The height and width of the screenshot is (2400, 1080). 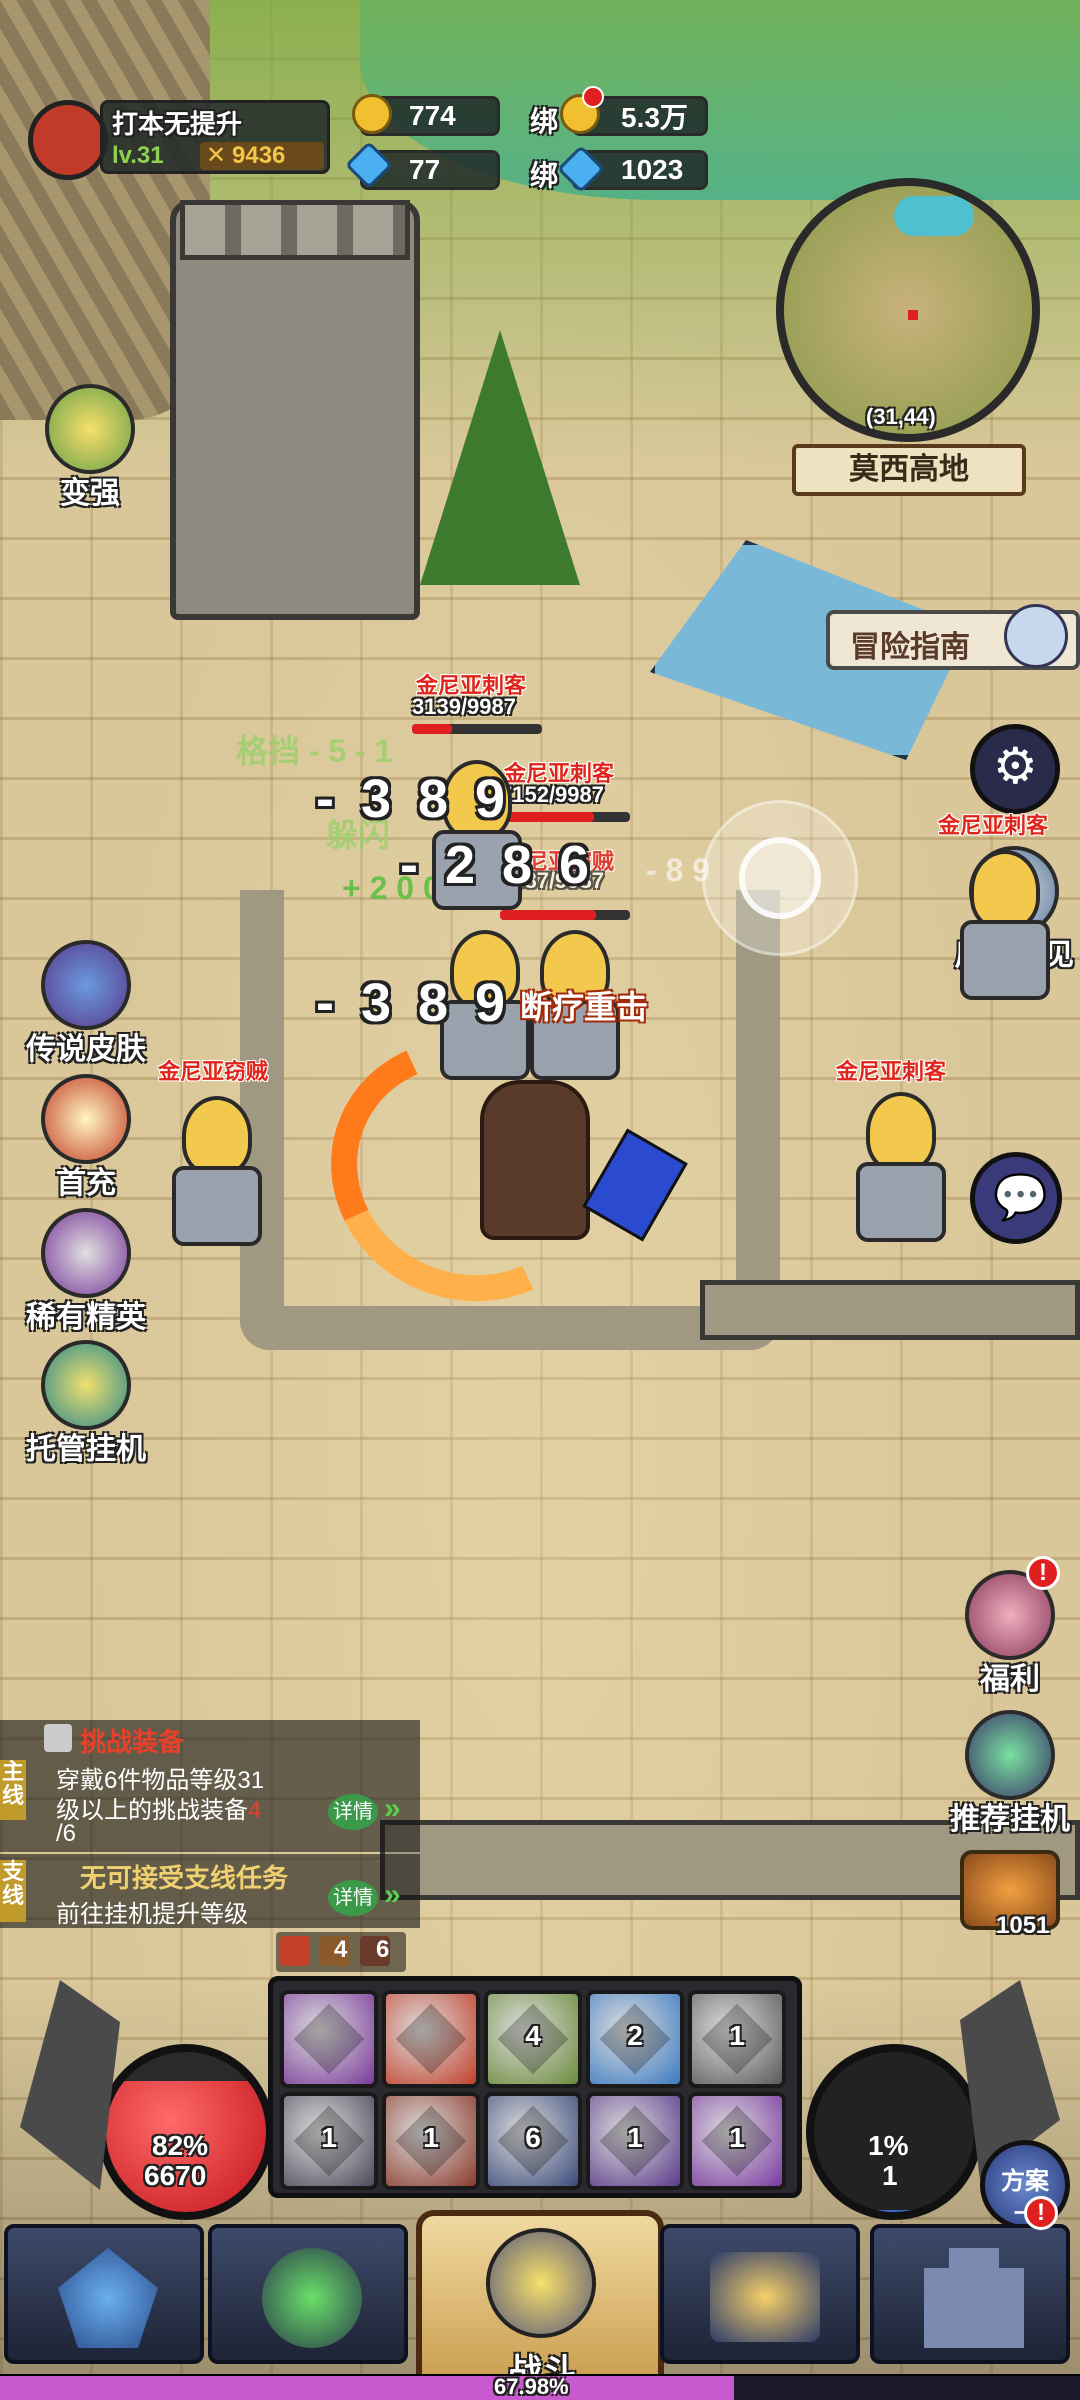 I want to click on auto-idle-button: 托管挂机, so click(x=86, y=1404).